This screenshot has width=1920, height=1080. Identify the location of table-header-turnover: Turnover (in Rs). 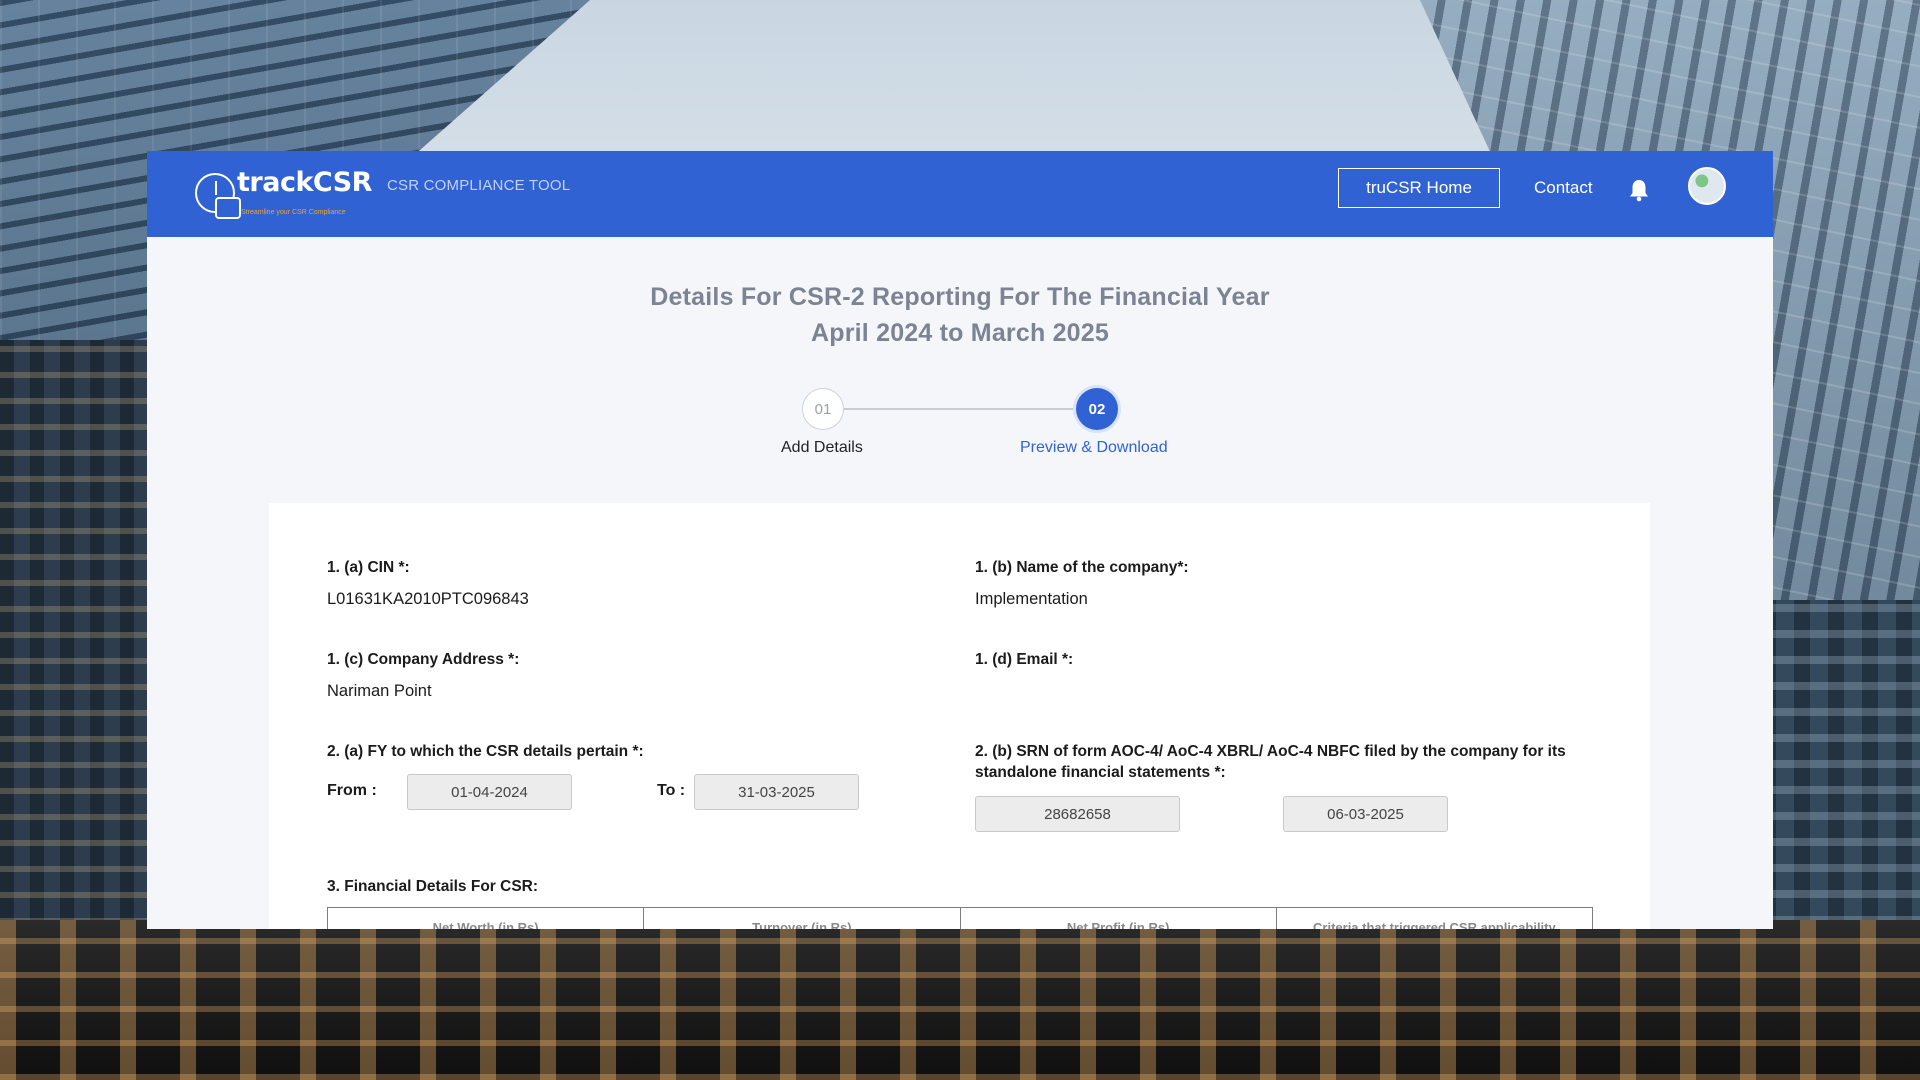
(802, 918).